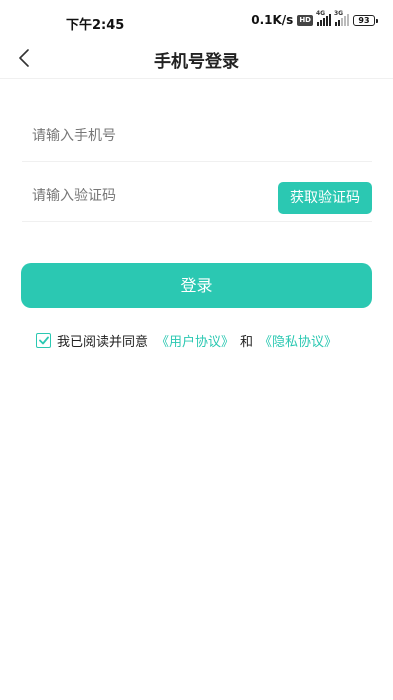 The height and width of the screenshot is (700, 393). What do you see at coordinates (298, 340) in the screenshot?
I see `privacy-policy-link: 《隐私协议》` at bounding box center [298, 340].